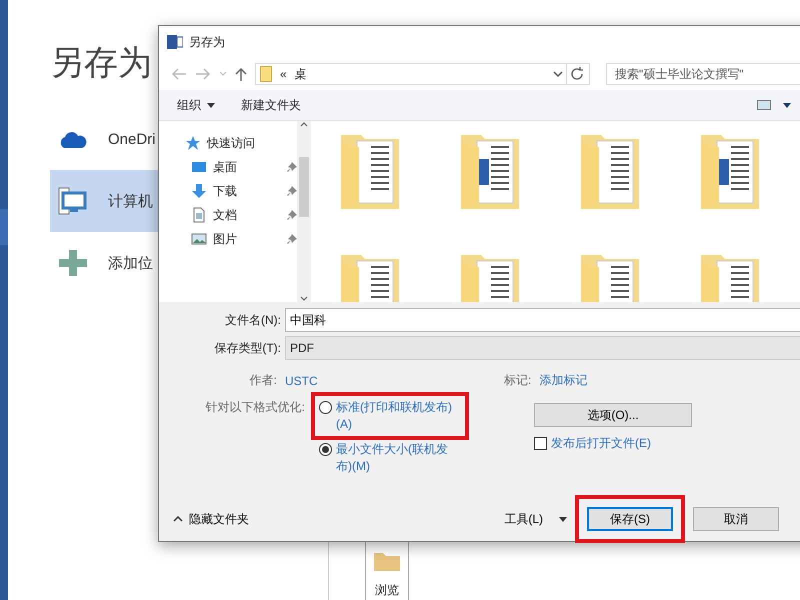 This screenshot has height=600, width=800. Describe the element at coordinates (254, 407) in the screenshot. I see `optimize-label: 针对以下格式优化:` at that location.